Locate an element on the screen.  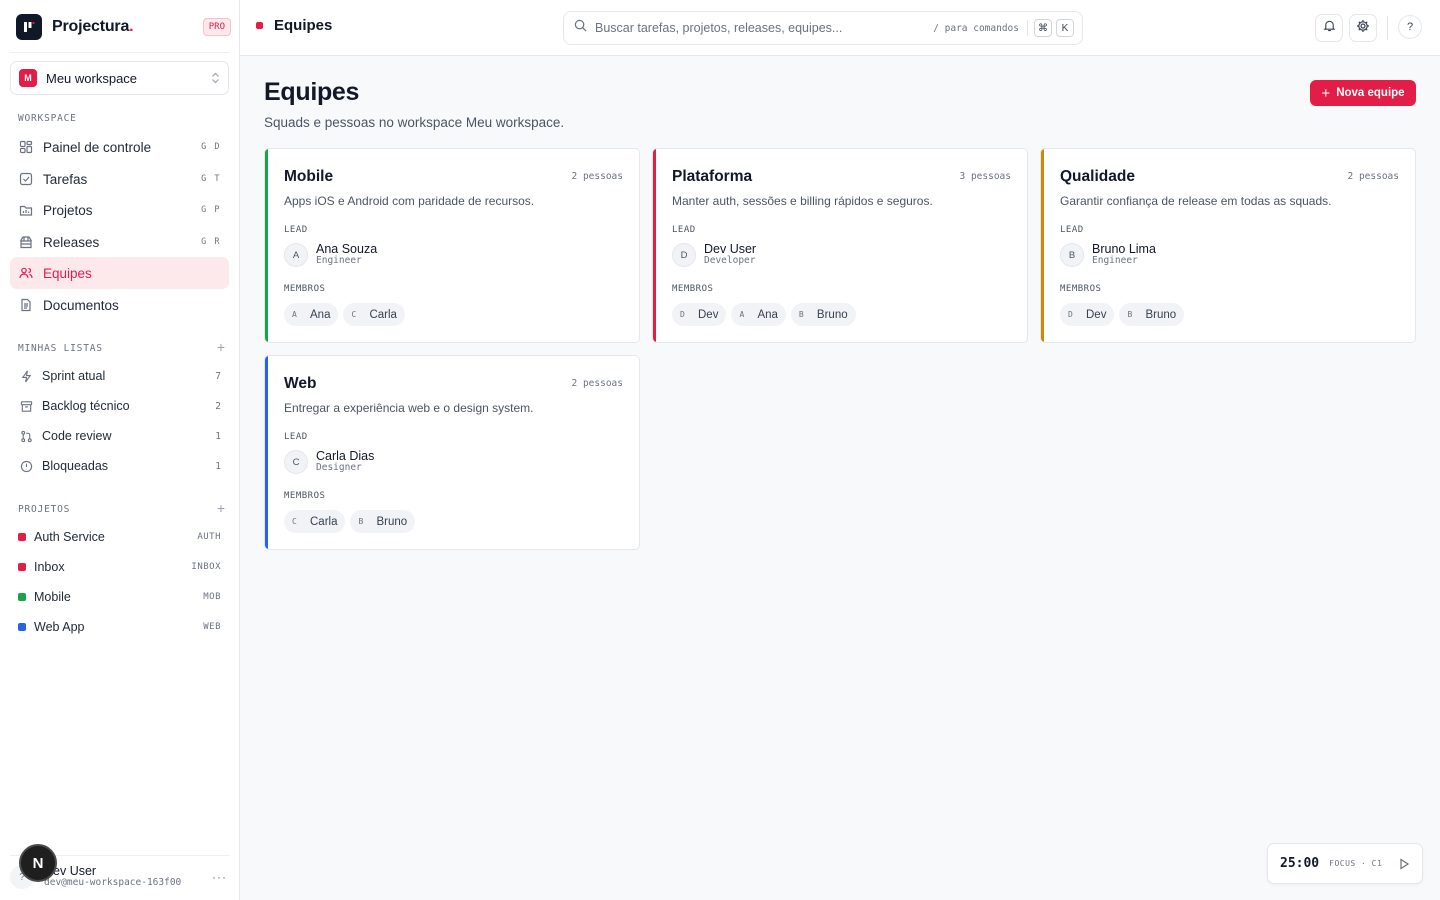
project-label: Auth Service is located at coordinates (69, 537).